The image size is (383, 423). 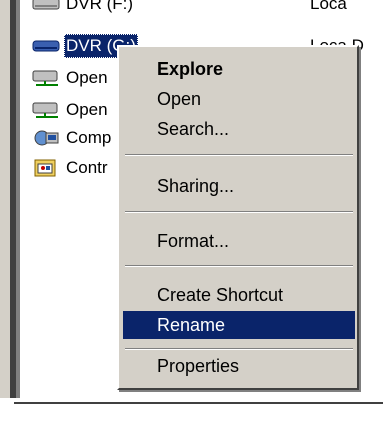 What do you see at coordinates (87, 167) in the screenshot?
I see `list-item-name: Contr` at bounding box center [87, 167].